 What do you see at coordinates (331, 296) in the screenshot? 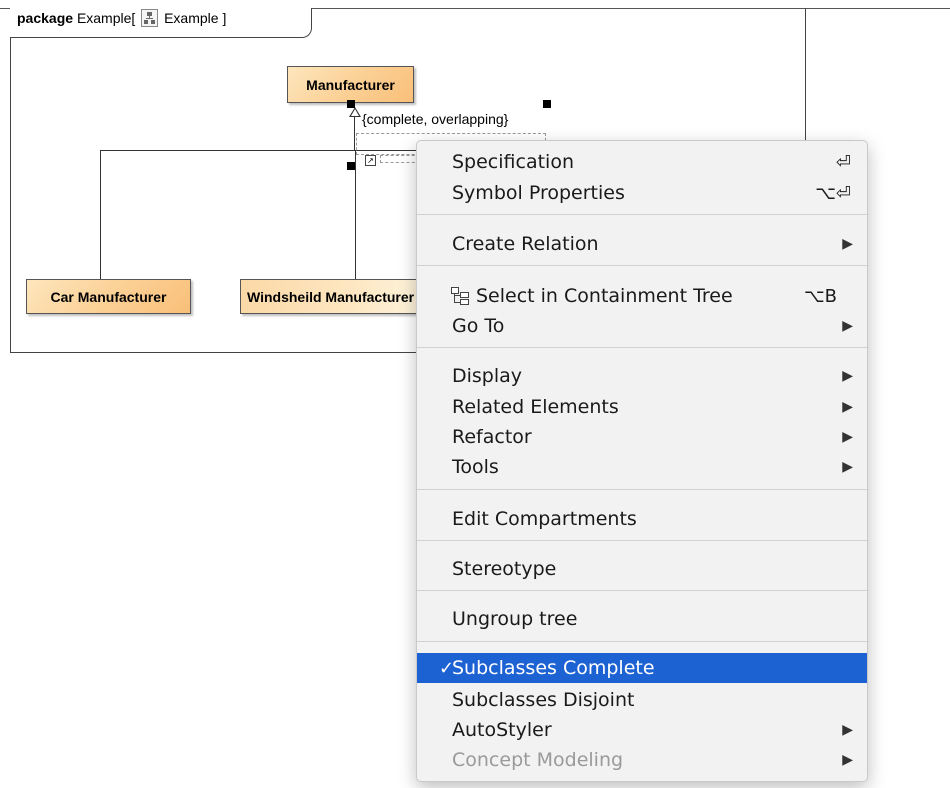
I see `class-windsheild-manufacturer-label: Windsheild Manufacturer` at bounding box center [331, 296].